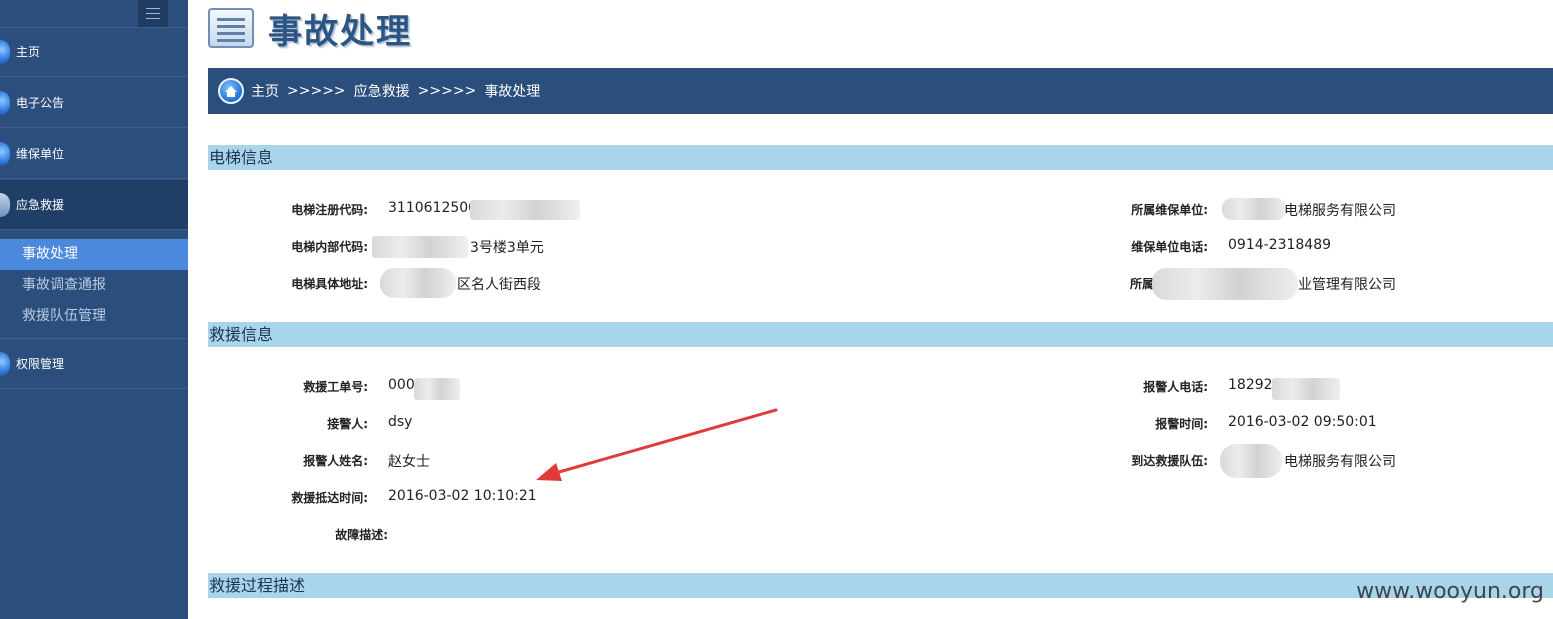  What do you see at coordinates (1450, 591) in the screenshot?
I see `watermark: www.wooyun.org` at bounding box center [1450, 591].